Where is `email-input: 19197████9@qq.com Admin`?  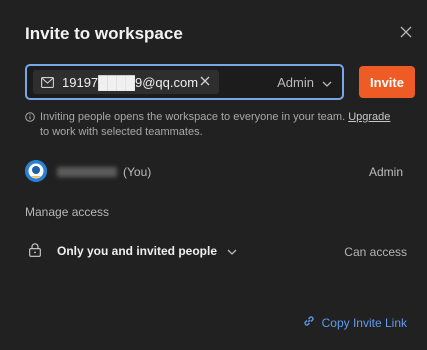
email-input: 19197████9@qq.com Admin is located at coordinates (184, 82).